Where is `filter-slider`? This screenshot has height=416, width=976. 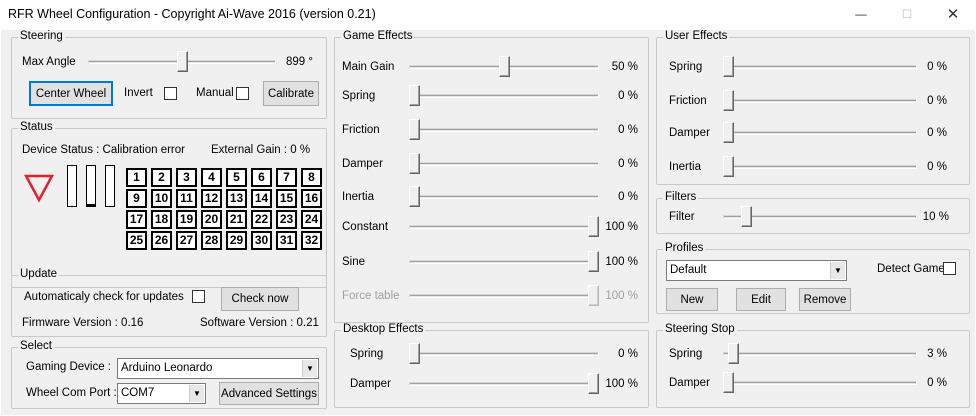 filter-slider is located at coordinates (747, 216).